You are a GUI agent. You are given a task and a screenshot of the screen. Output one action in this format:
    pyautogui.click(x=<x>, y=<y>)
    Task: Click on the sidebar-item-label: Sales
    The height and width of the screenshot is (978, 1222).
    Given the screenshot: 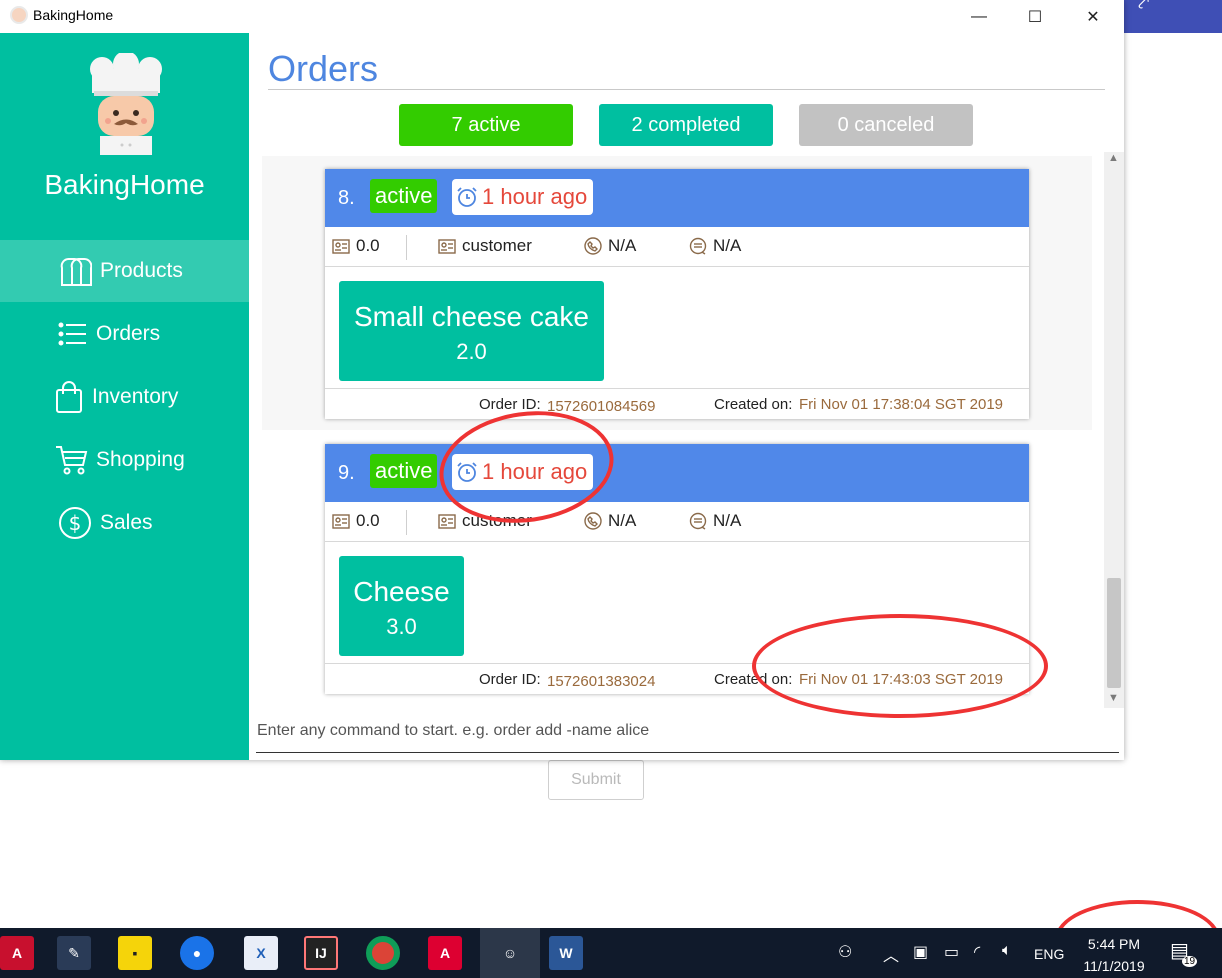 What is the action you would take?
    pyautogui.click(x=126, y=522)
    